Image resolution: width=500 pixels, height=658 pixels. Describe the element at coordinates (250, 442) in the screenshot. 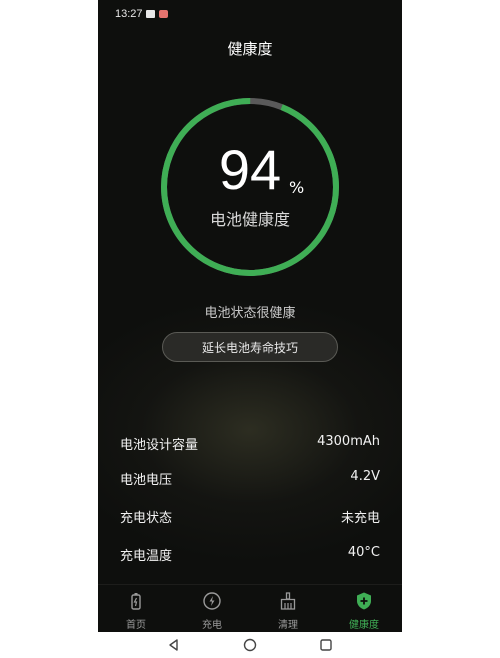

I see `info-row-design-capacity: 电池设计容量 4300mAh` at that location.